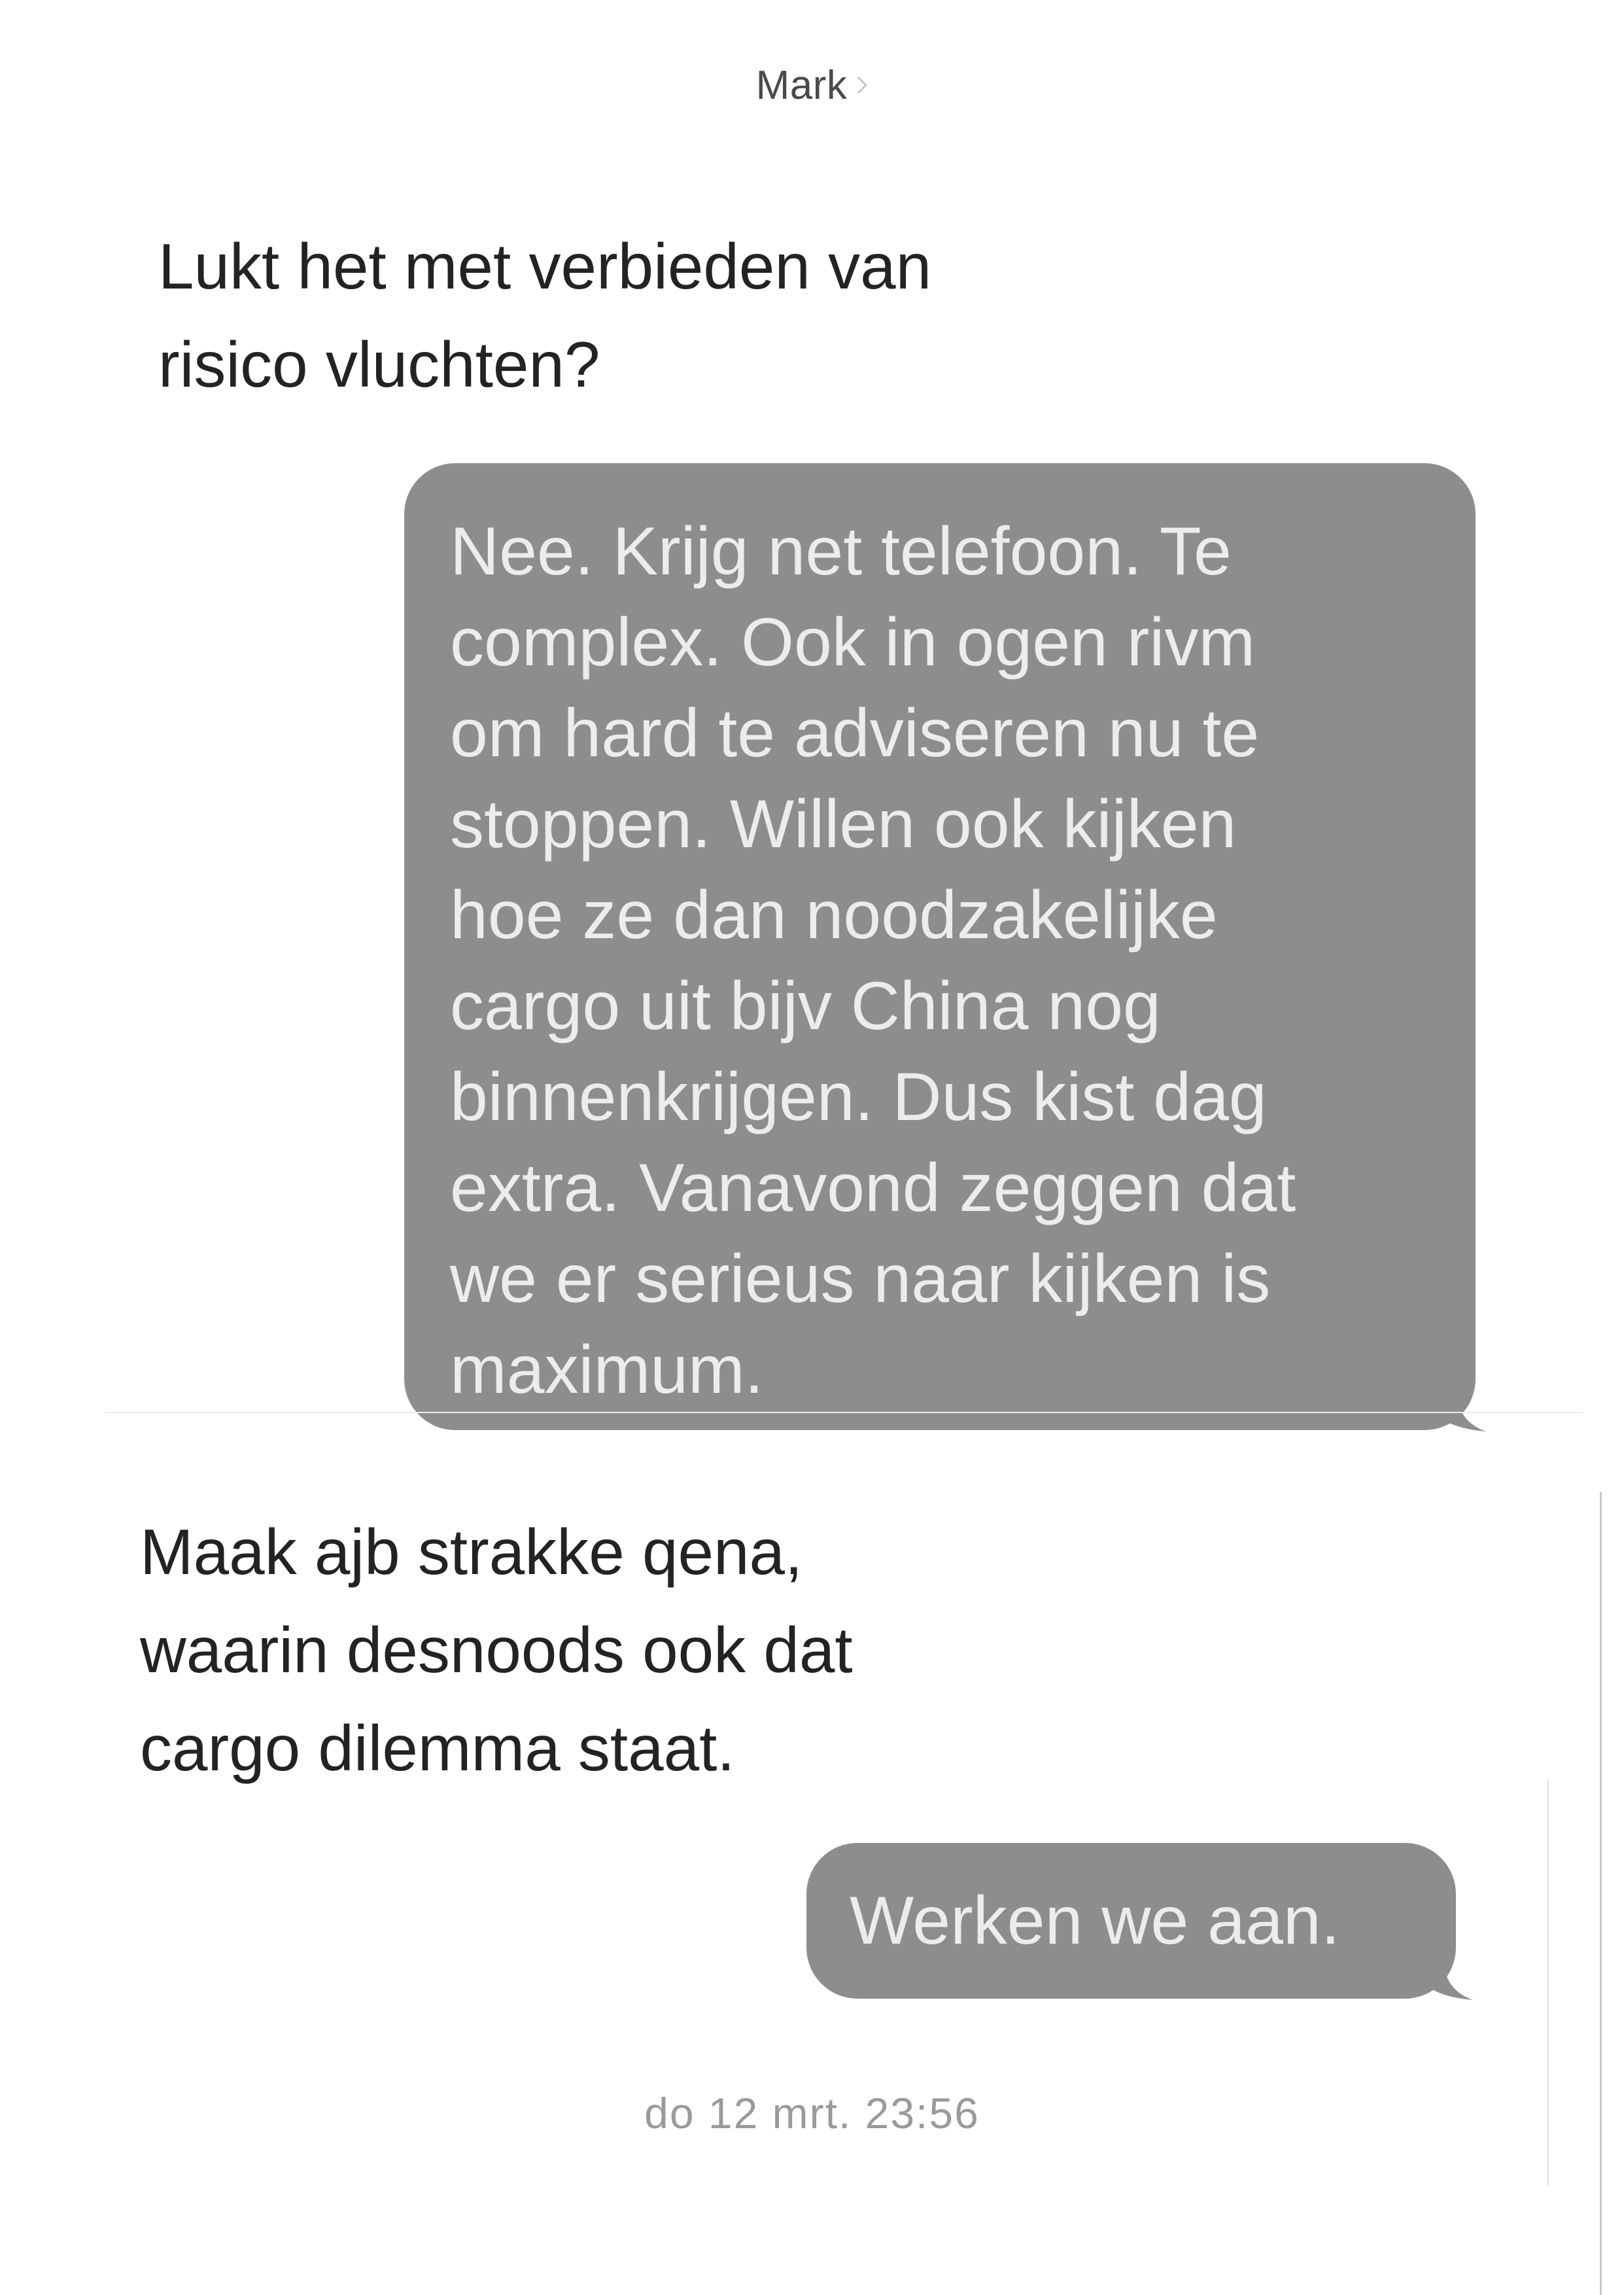 This screenshot has height=2295, width=1624. I want to click on contact-info-button: Mark, so click(812, 85).